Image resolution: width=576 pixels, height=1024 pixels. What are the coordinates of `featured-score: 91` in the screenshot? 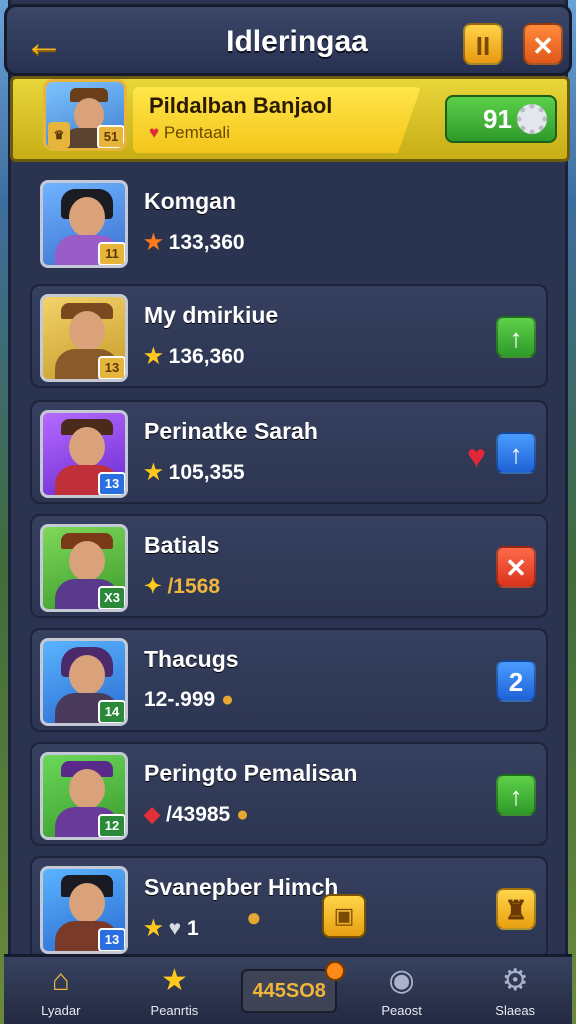 It's located at (497, 119).